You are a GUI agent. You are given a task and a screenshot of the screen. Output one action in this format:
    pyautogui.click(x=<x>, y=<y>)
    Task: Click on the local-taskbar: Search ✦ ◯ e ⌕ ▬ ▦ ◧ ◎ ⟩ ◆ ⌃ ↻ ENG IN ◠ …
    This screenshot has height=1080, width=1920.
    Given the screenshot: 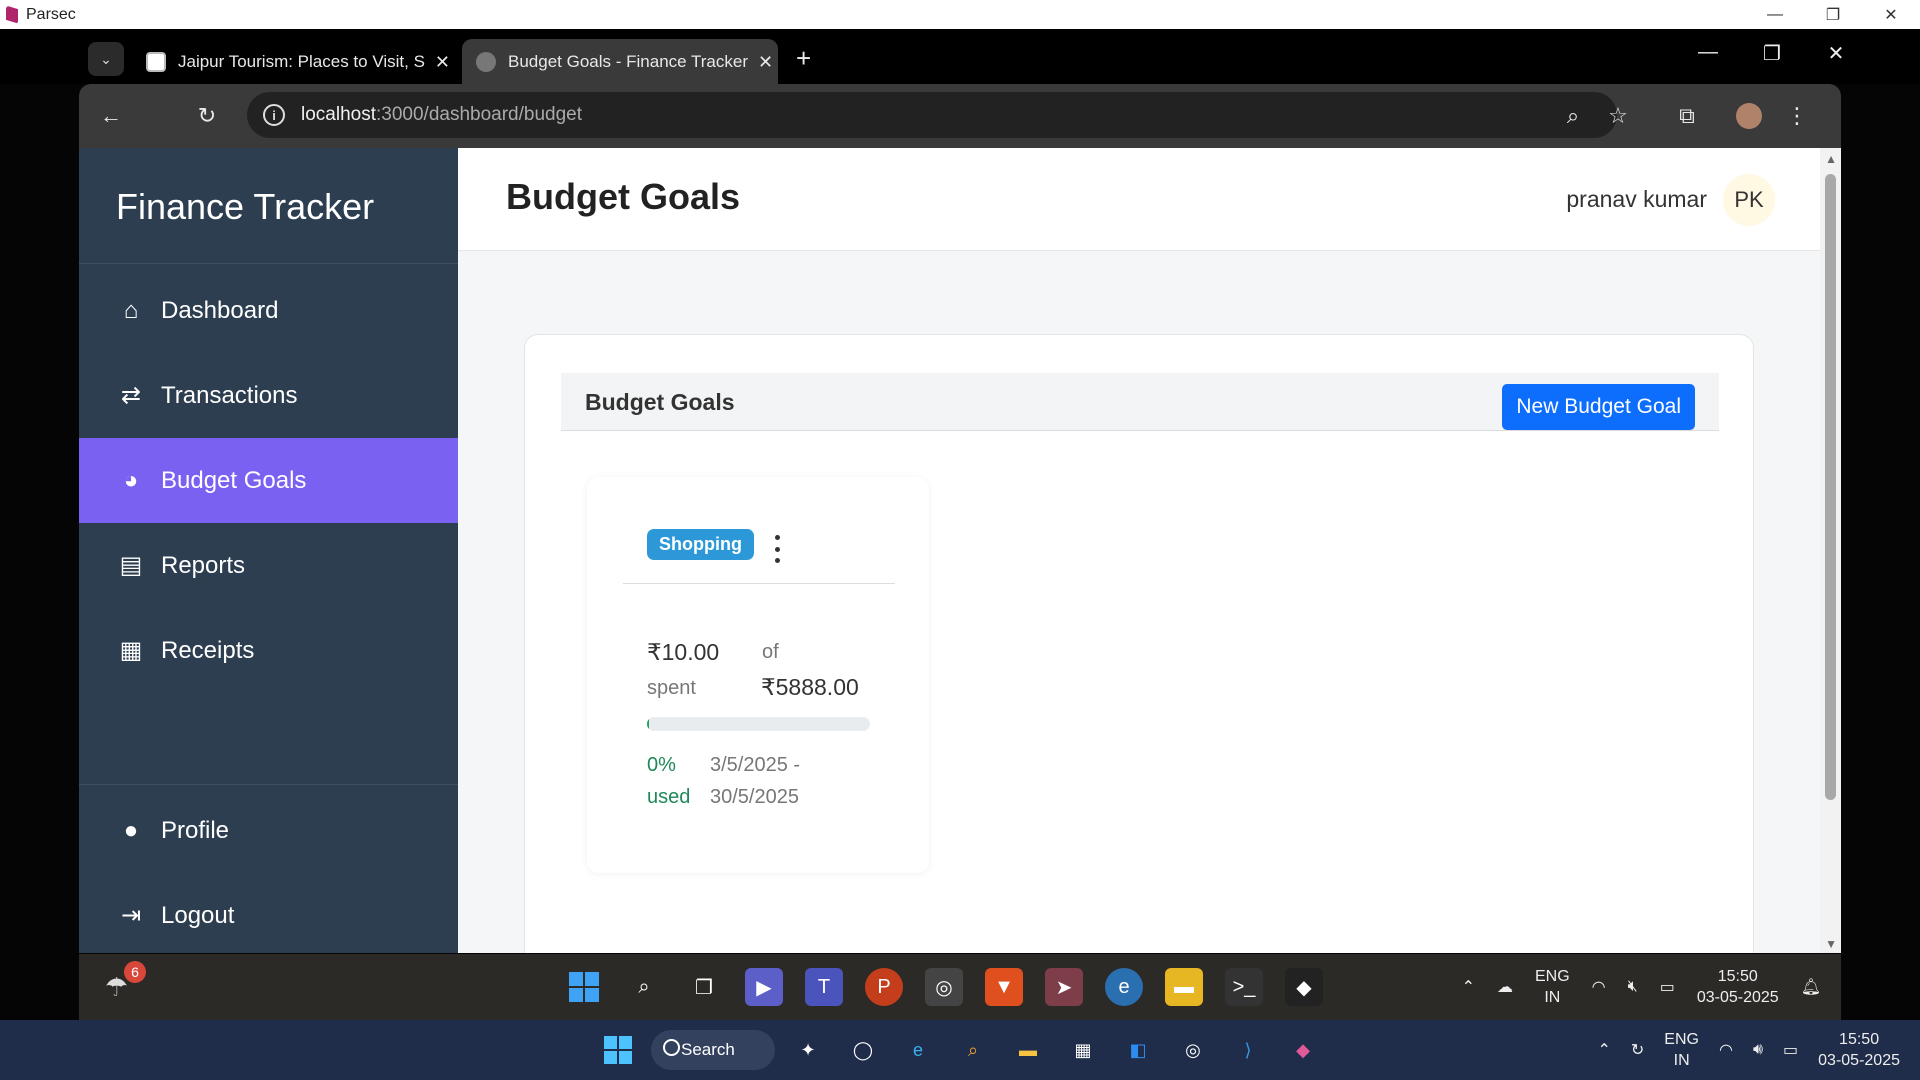 What is the action you would take?
    pyautogui.click(x=960, y=1050)
    